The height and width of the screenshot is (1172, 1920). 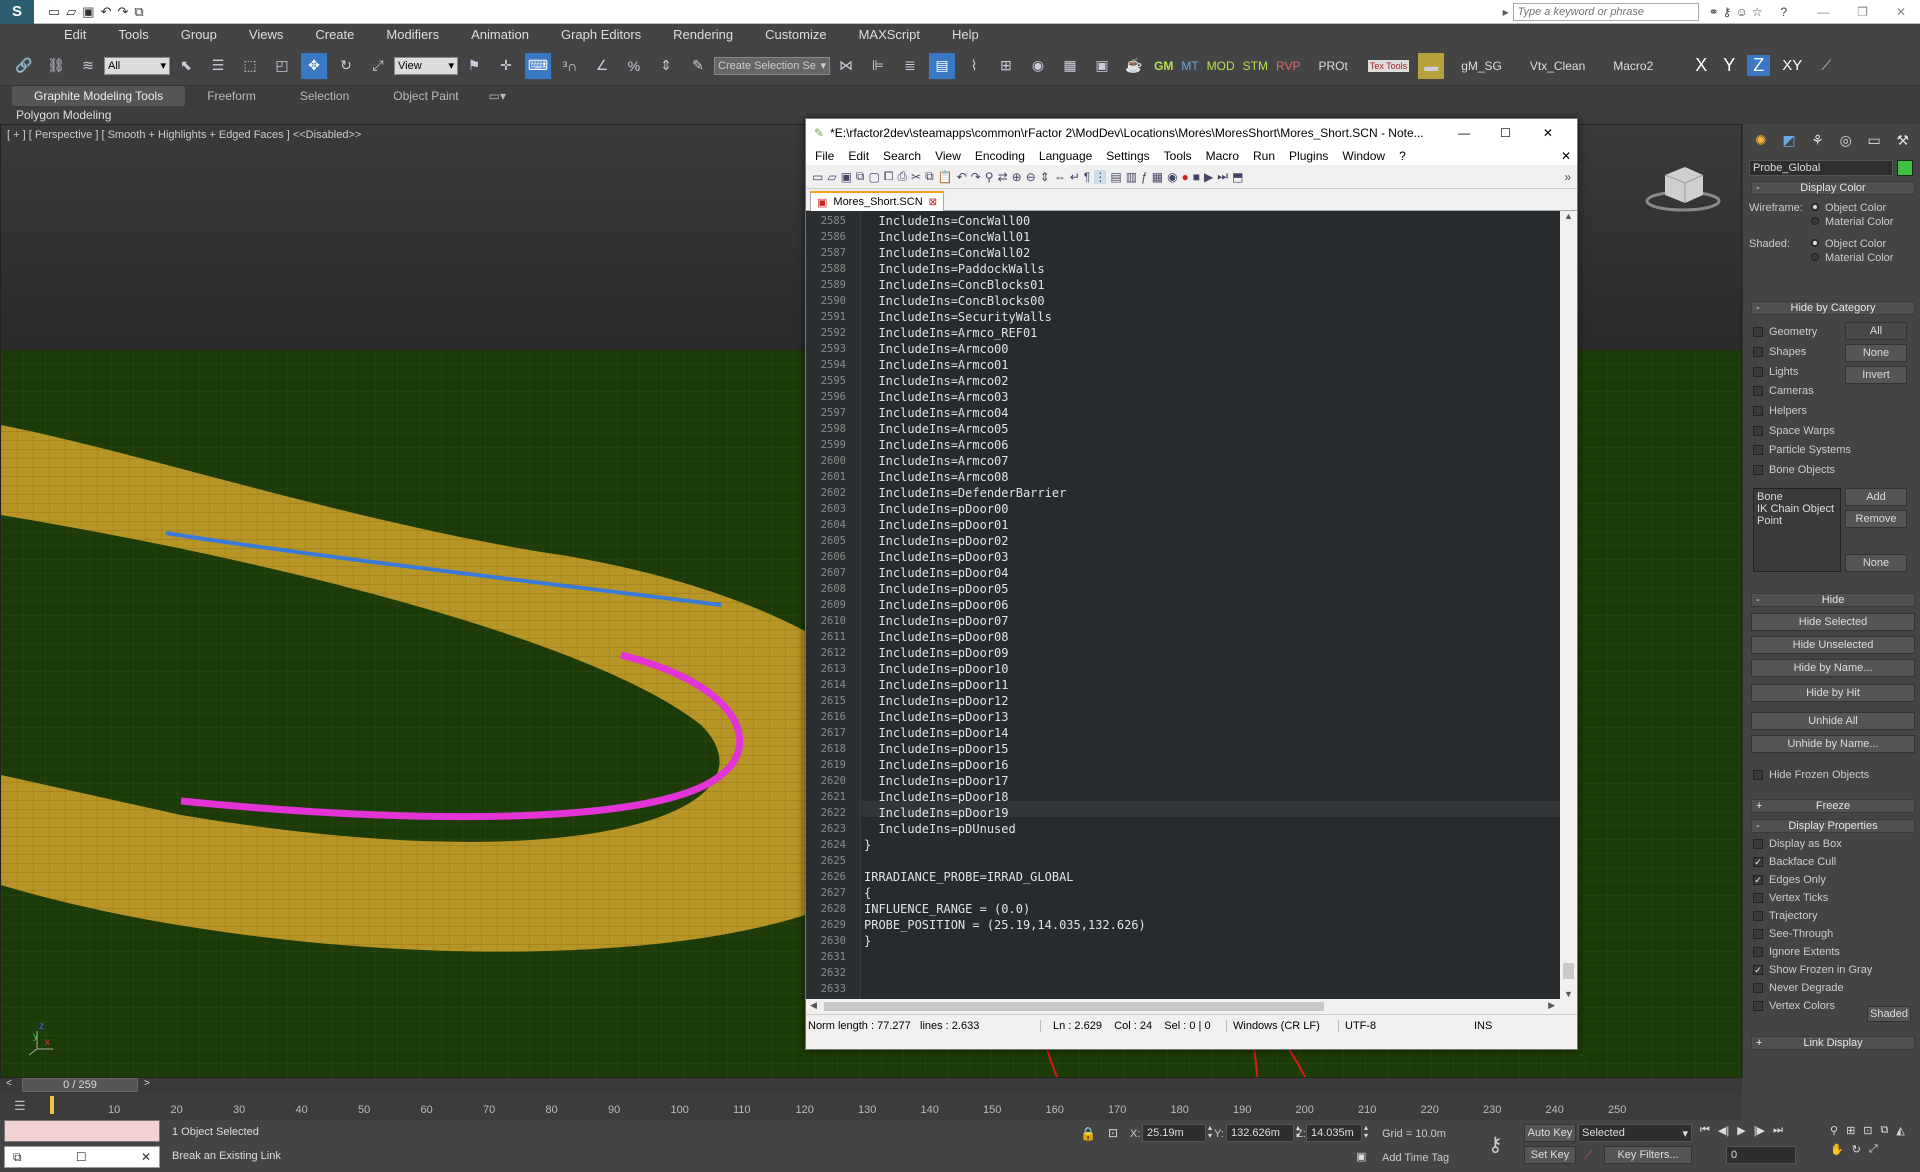 I want to click on npp-monitor-icon: ◉, so click(x=1172, y=177).